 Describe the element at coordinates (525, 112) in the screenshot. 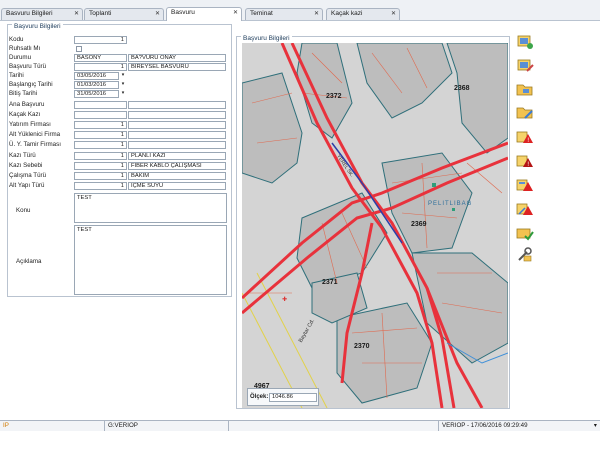

I see `folder-edit-icon` at that location.